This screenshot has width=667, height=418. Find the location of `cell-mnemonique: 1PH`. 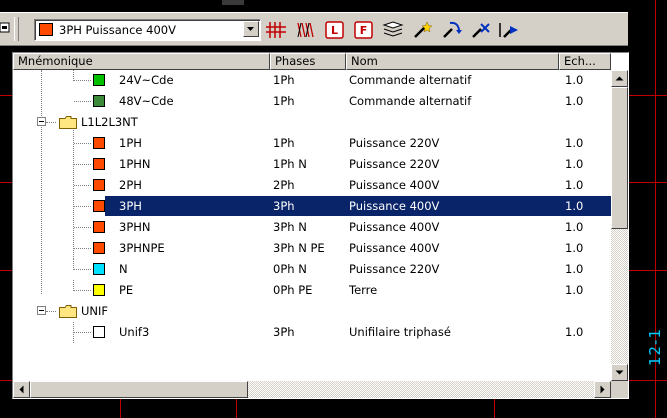

cell-mnemonique: 1PH is located at coordinates (130, 143).